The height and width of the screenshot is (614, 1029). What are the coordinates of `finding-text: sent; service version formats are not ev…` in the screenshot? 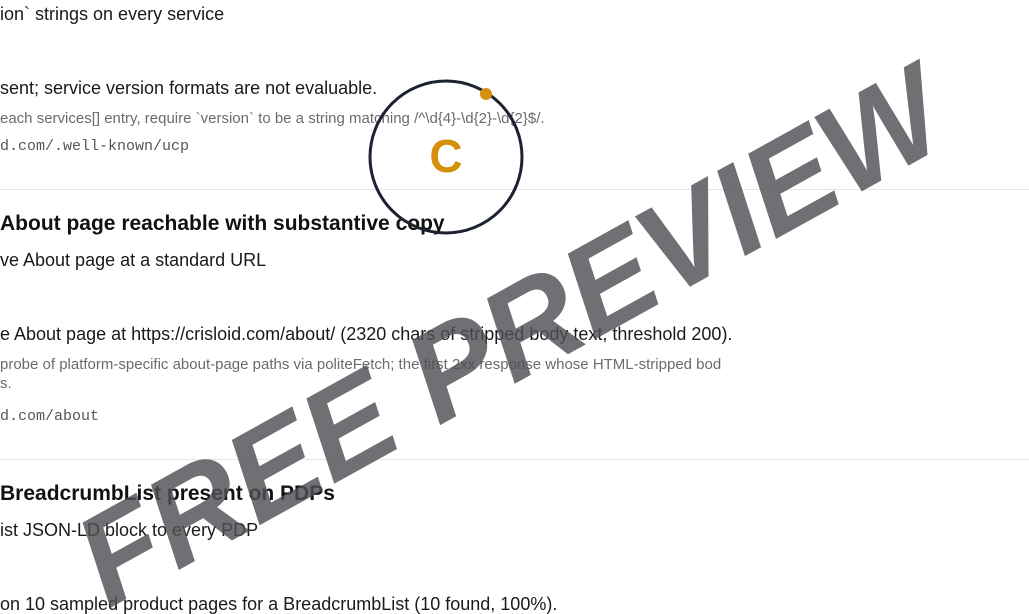 It's located at (189, 88).